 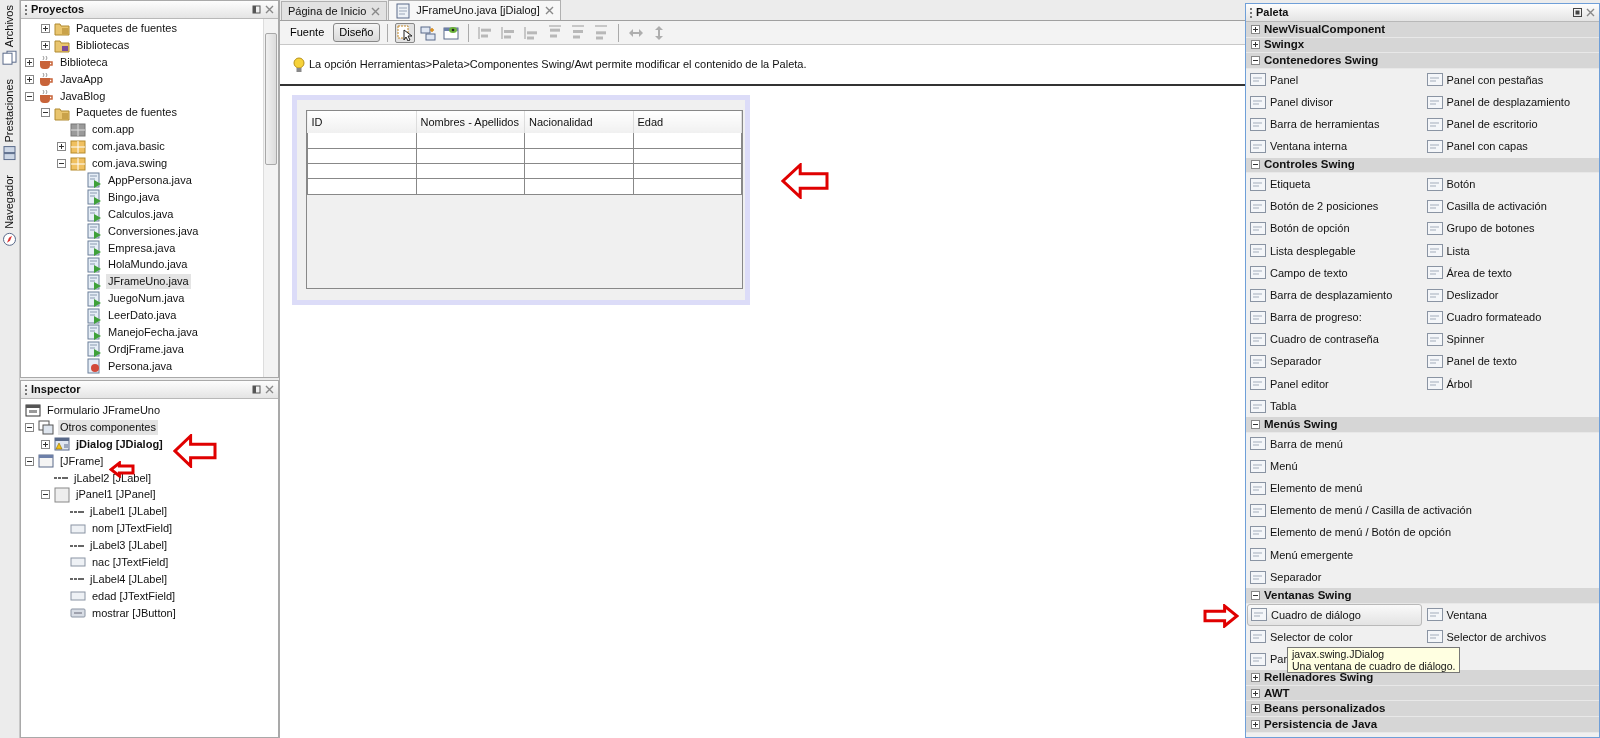 I want to click on tooltip-text: Una ventana de cuadro de diálogo., so click(x=1374, y=666).